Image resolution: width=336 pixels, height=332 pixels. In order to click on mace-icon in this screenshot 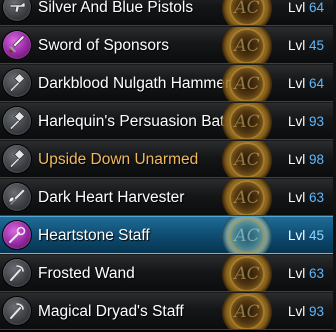, I will do `click(17, 121)`.